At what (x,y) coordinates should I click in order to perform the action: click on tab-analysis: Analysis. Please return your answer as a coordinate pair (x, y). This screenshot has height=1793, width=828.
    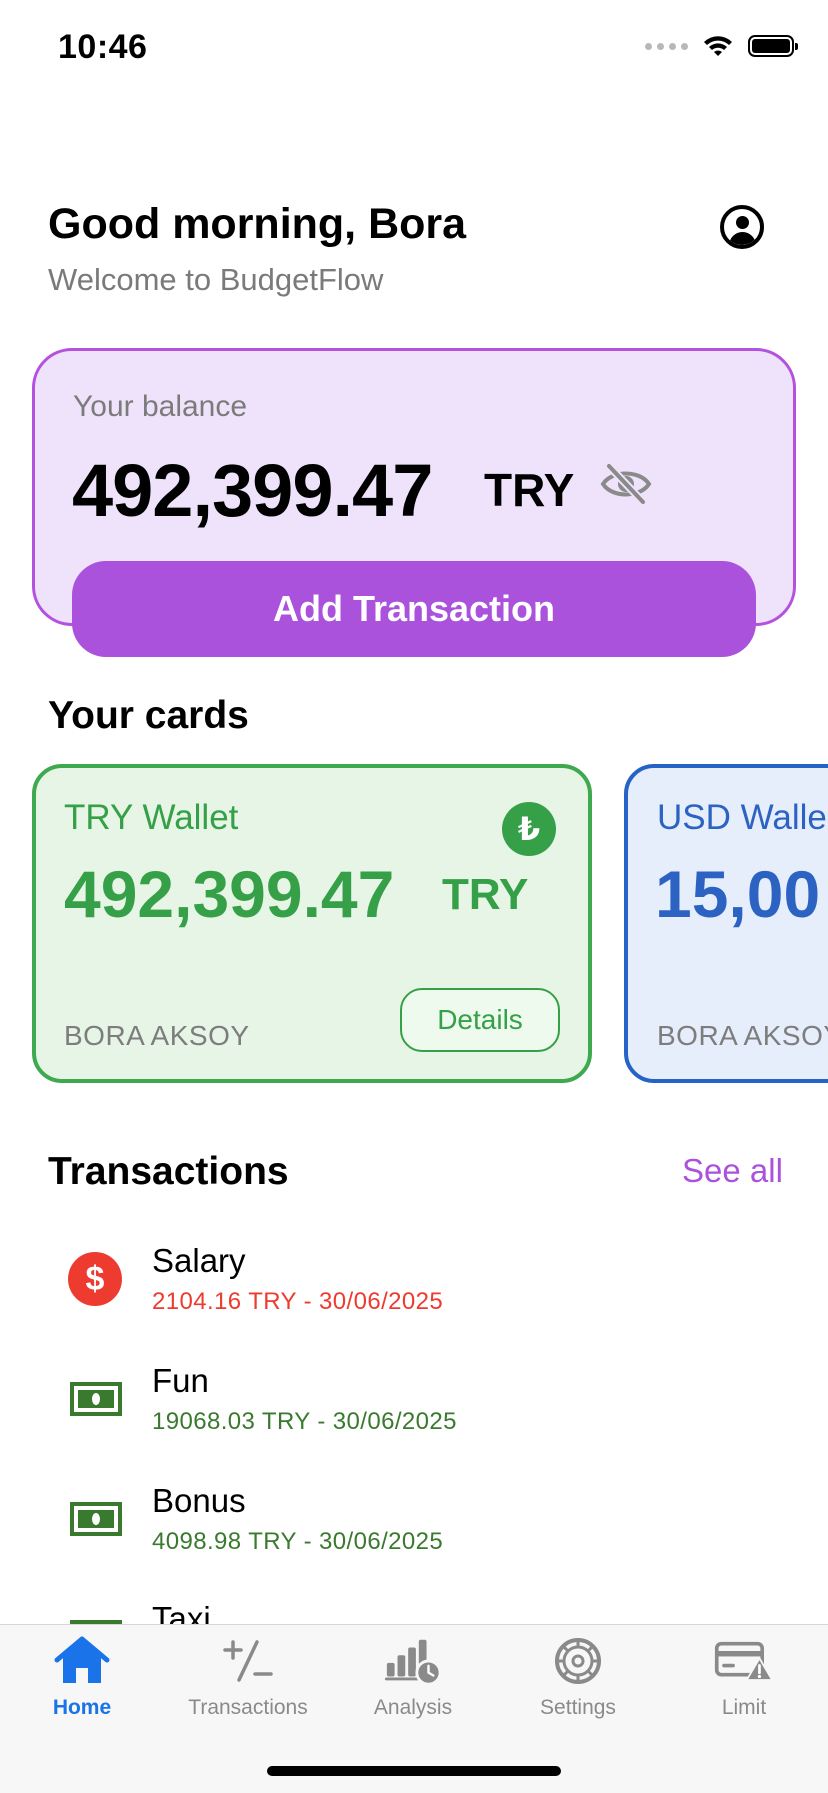
    Looking at the image, I should click on (413, 1679).